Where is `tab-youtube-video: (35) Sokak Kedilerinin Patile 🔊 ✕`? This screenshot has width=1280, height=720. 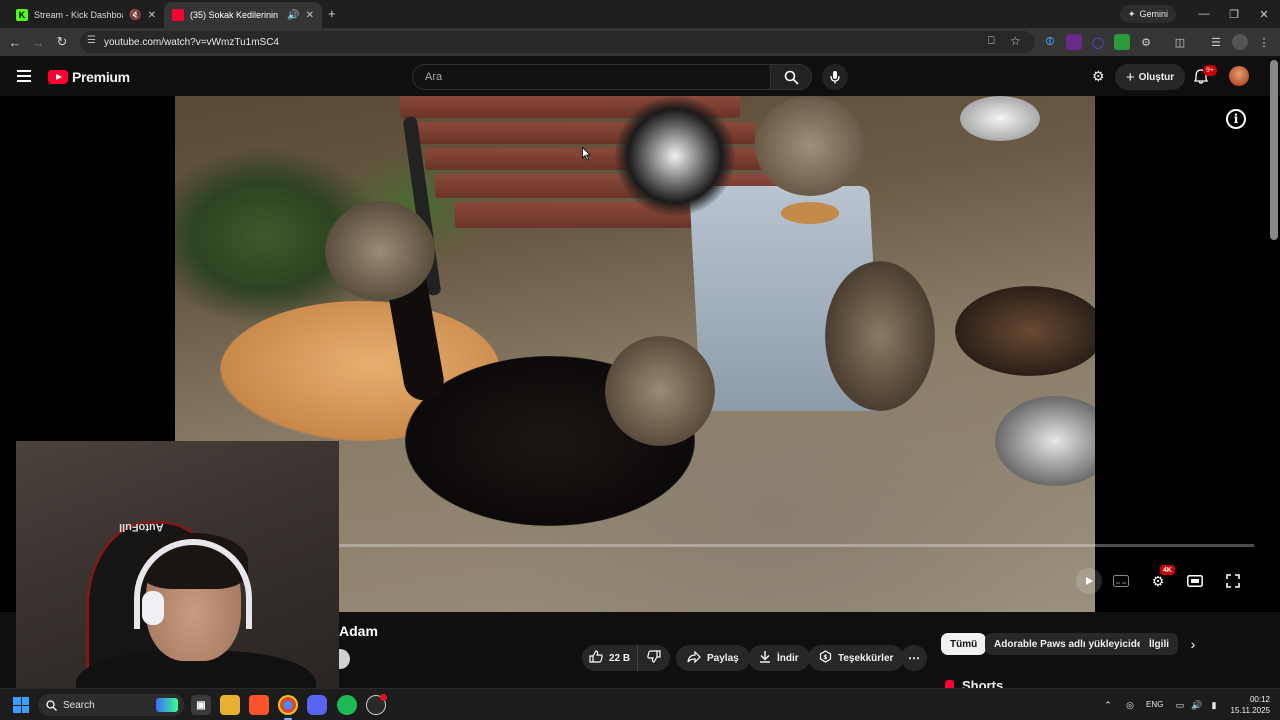 tab-youtube-video: (35) Sokak Kedilerinin Patile 🔊 ✕ is located at coordinates (243, 15).